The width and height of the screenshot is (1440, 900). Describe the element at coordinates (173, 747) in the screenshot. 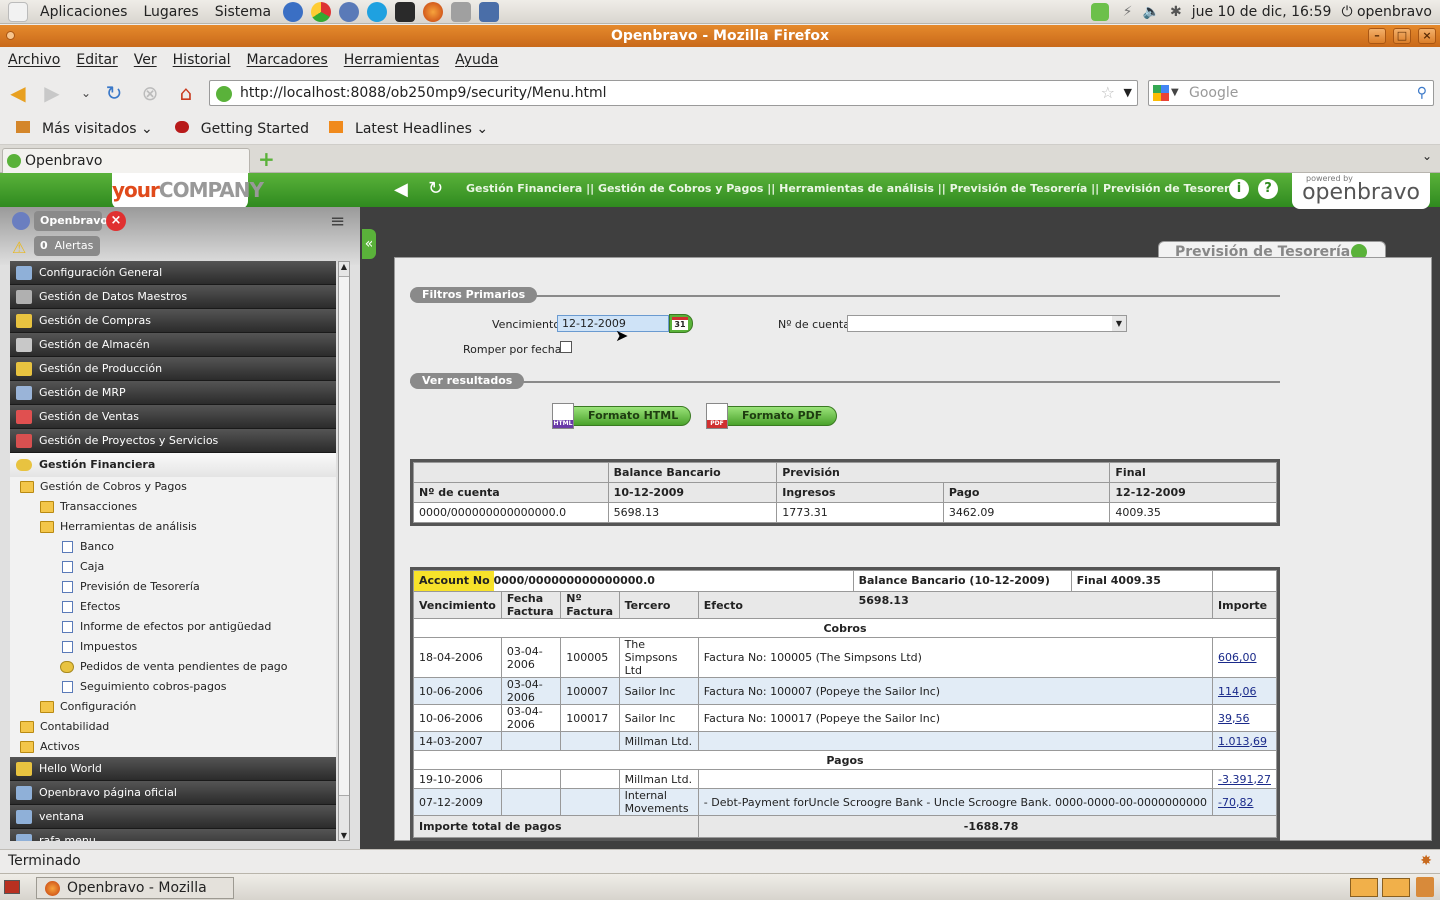

I see `tree-item: Activos` at that location.